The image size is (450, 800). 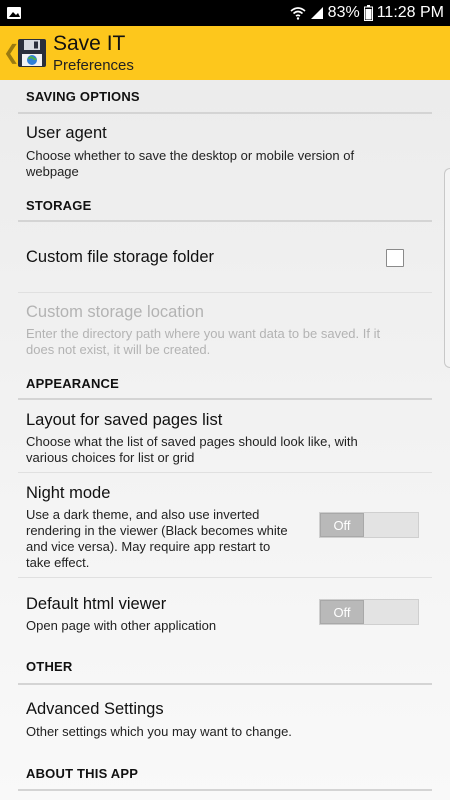 What do you see at coordinates (14, 13) in the screenshot?
I see `gallery-notification-icon` at bounding box center [14, 13].